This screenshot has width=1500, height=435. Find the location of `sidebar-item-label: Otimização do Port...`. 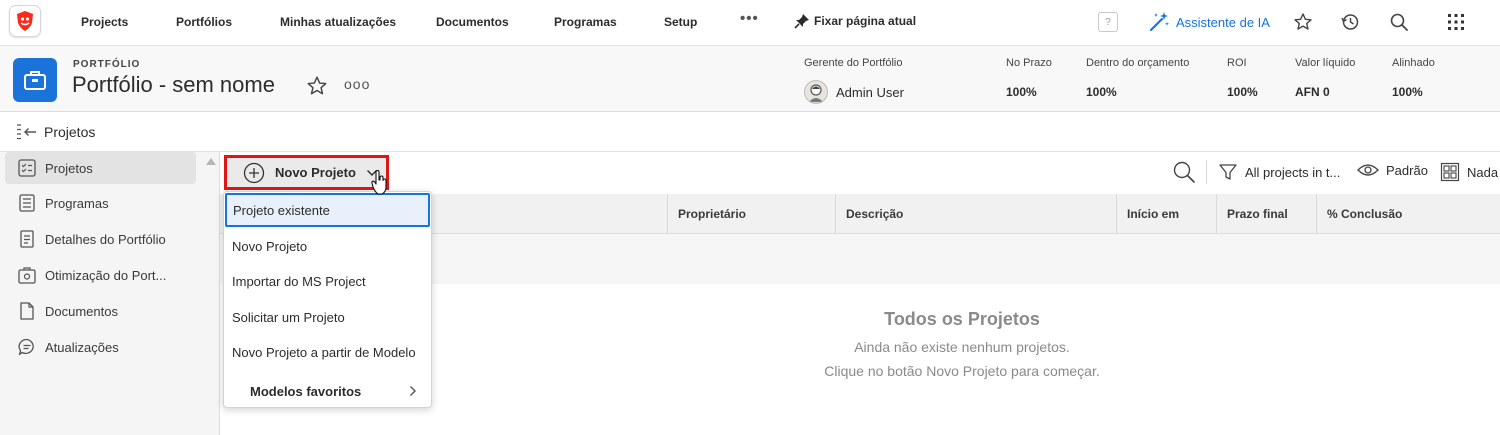

sidebar-item-label: Otimização do Port... is located at coordinates (106, 275).